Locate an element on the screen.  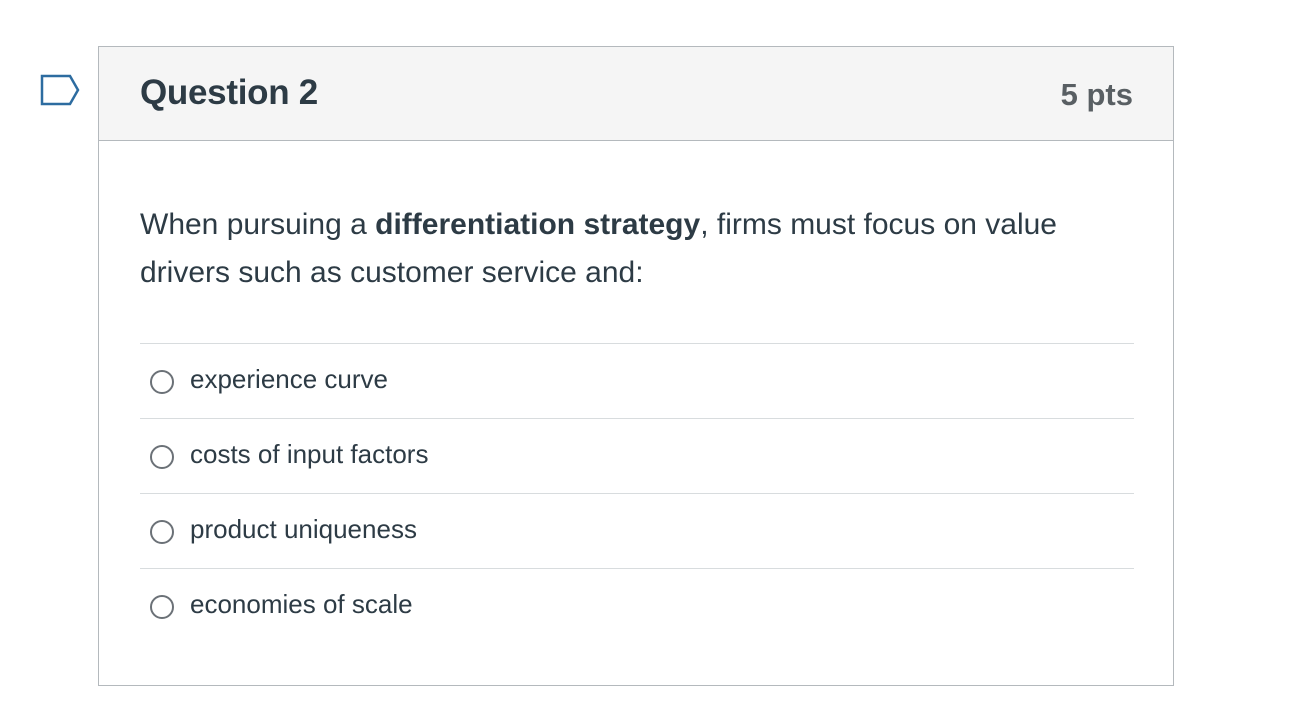
answer-label: economies of scale is located at coordinates (301, 604).